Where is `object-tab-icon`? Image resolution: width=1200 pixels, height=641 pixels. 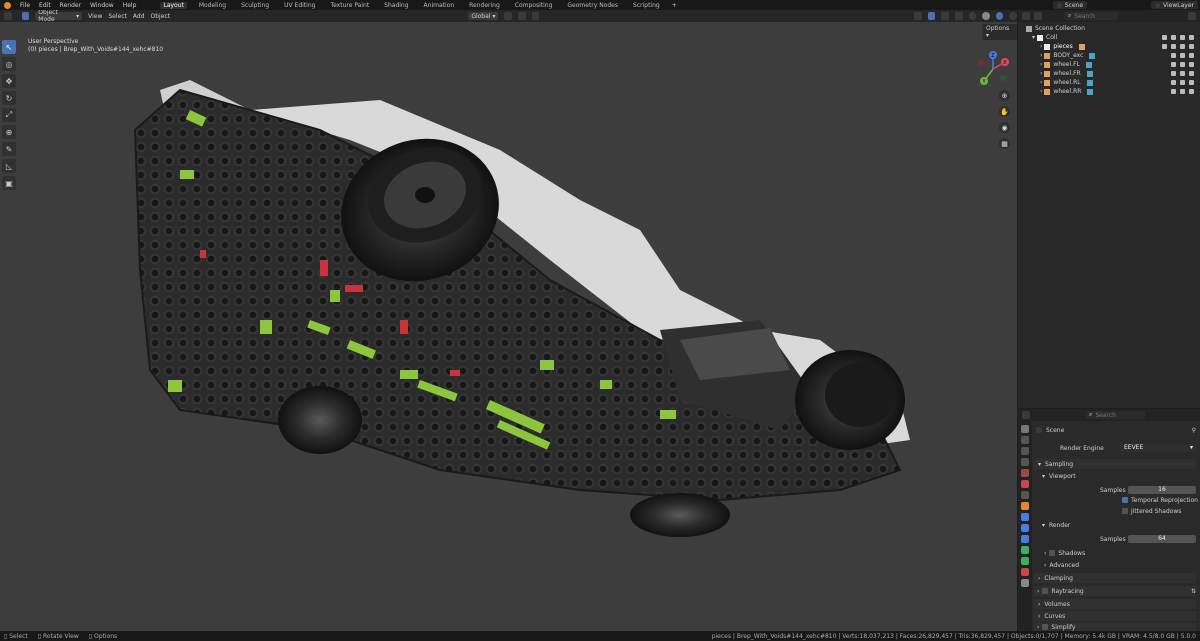
object-tab-icon is located at coordinates (1025, 506).